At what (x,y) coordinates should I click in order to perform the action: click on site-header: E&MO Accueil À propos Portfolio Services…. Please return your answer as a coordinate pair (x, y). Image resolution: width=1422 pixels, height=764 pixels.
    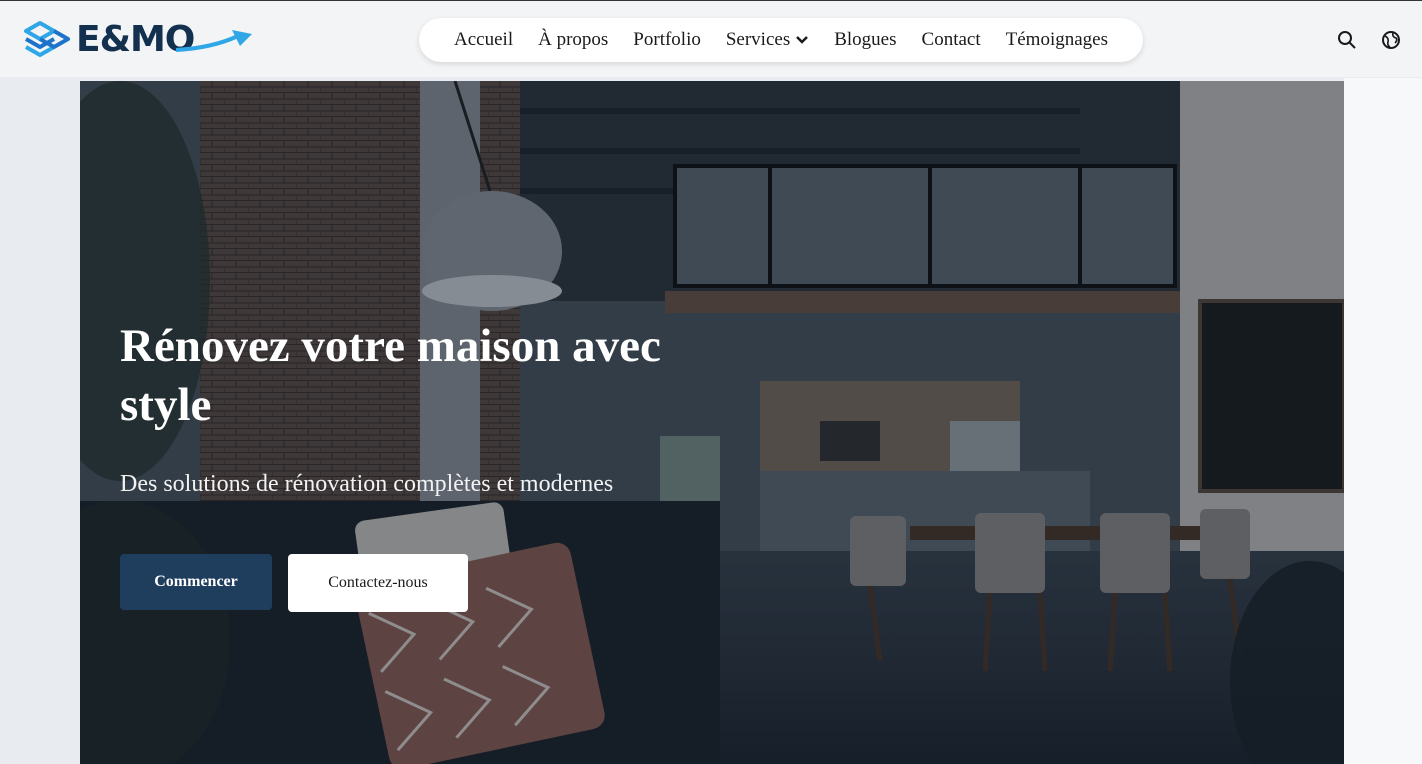
    Looking at the image, I should click on (711, 39).